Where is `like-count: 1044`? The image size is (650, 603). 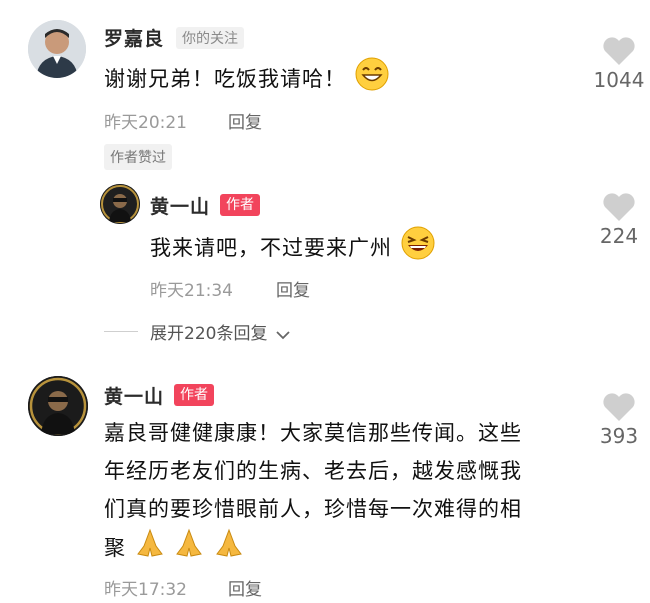 like-count: 1044 is located at coordinates (619, 80).